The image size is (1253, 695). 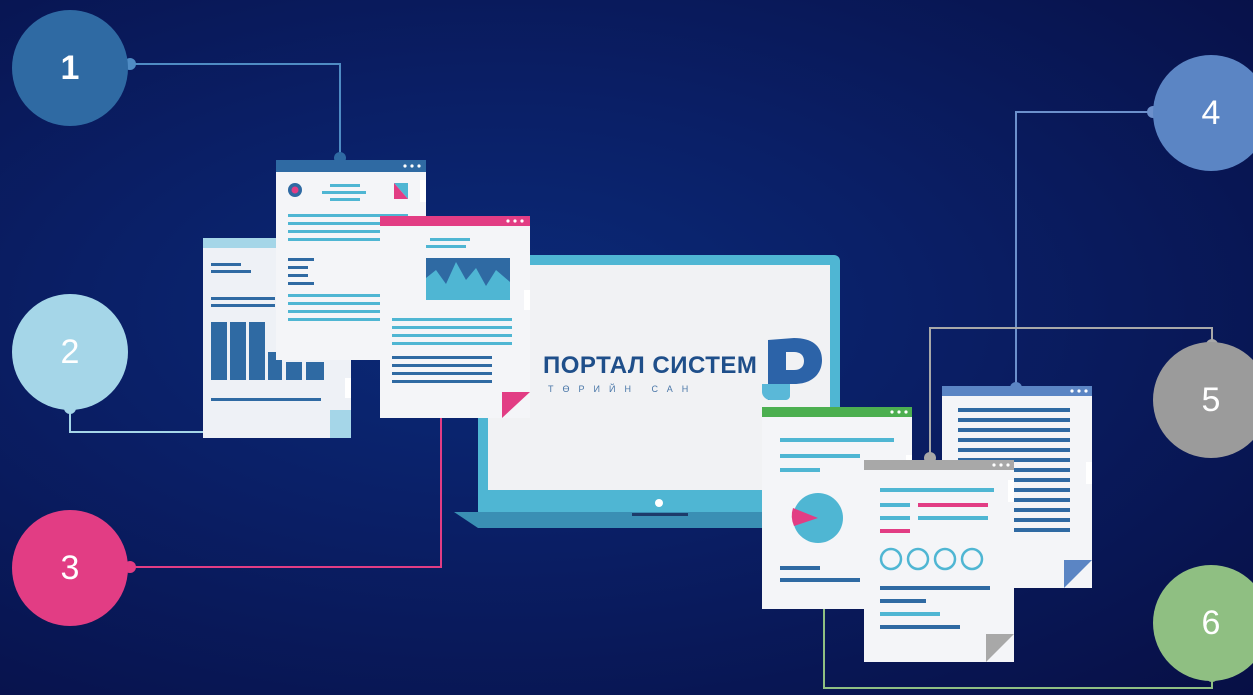 I want to click on portal-logo-mark-accent, so click(x=776, y=392).